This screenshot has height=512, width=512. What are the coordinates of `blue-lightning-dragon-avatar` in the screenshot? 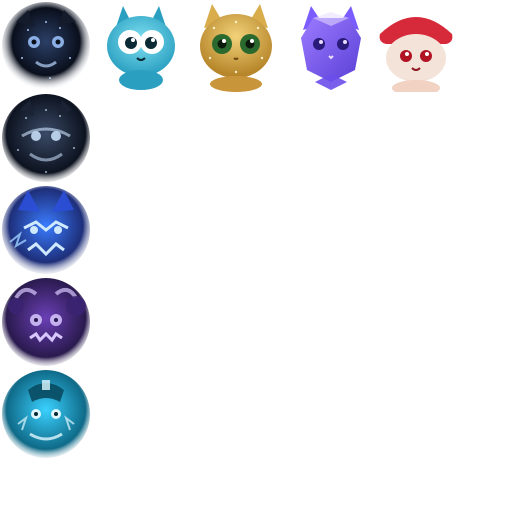 It's located at (46, 230).